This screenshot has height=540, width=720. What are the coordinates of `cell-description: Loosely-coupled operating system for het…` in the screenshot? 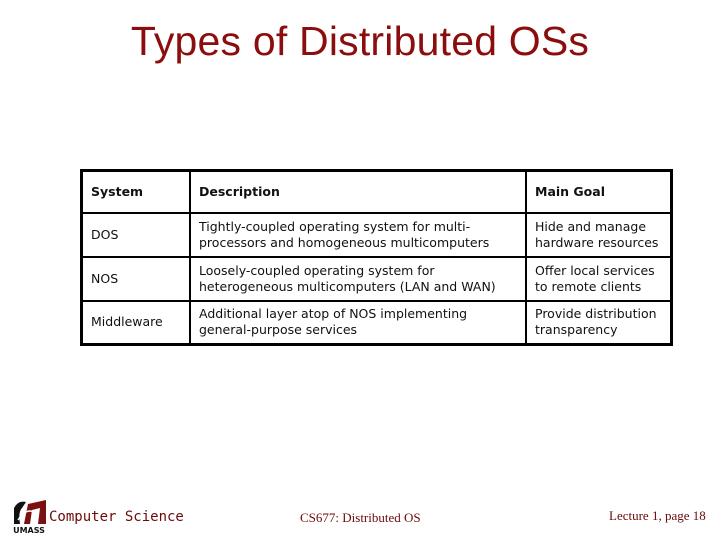 It's located at (358, 278).